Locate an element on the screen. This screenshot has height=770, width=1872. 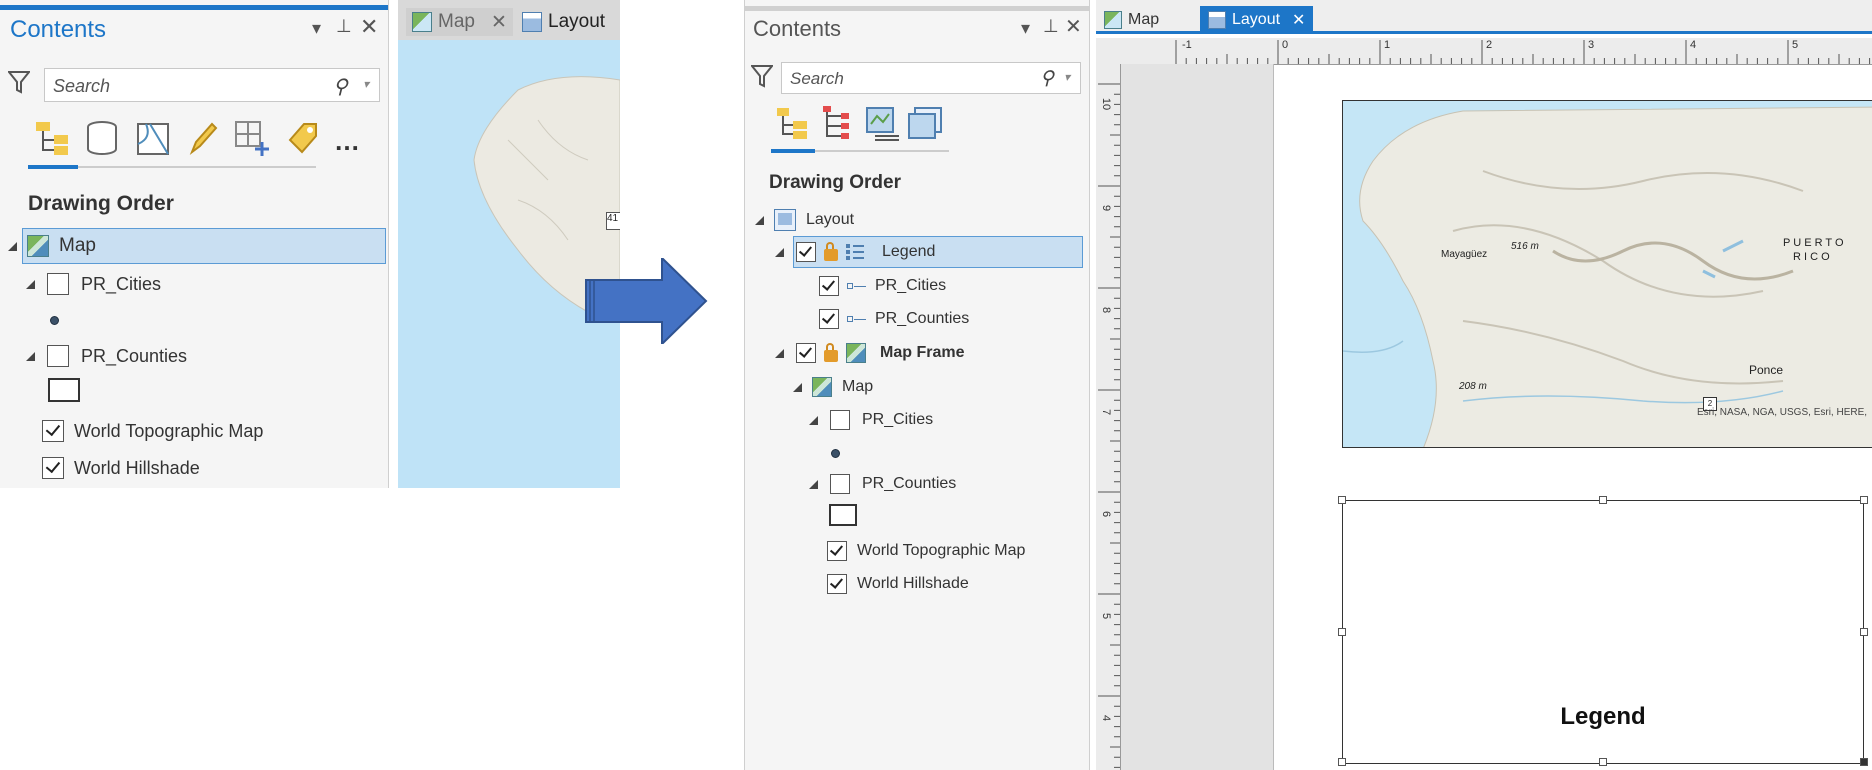
route-shield: 41 is located at coordinates (613, 221).